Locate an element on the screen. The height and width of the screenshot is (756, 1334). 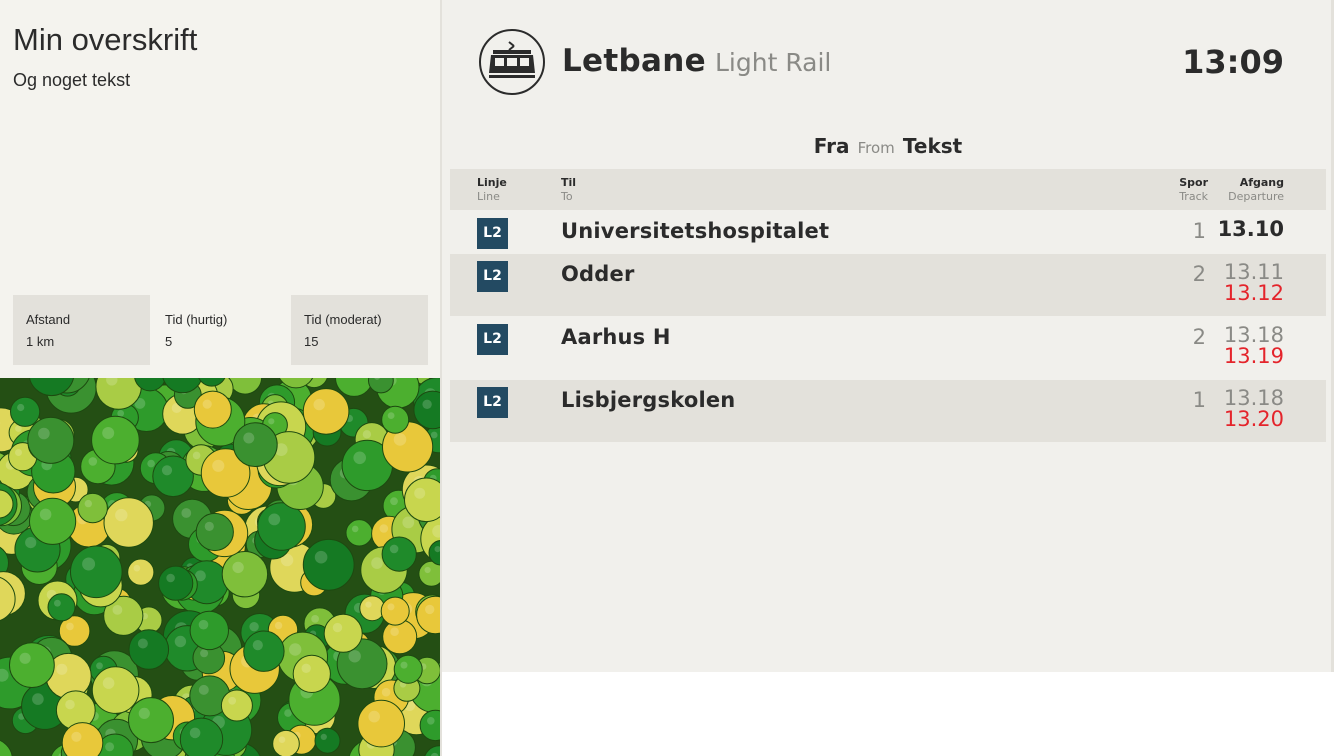
expected-time: 13.19 is located at coordinates (1253, 356).